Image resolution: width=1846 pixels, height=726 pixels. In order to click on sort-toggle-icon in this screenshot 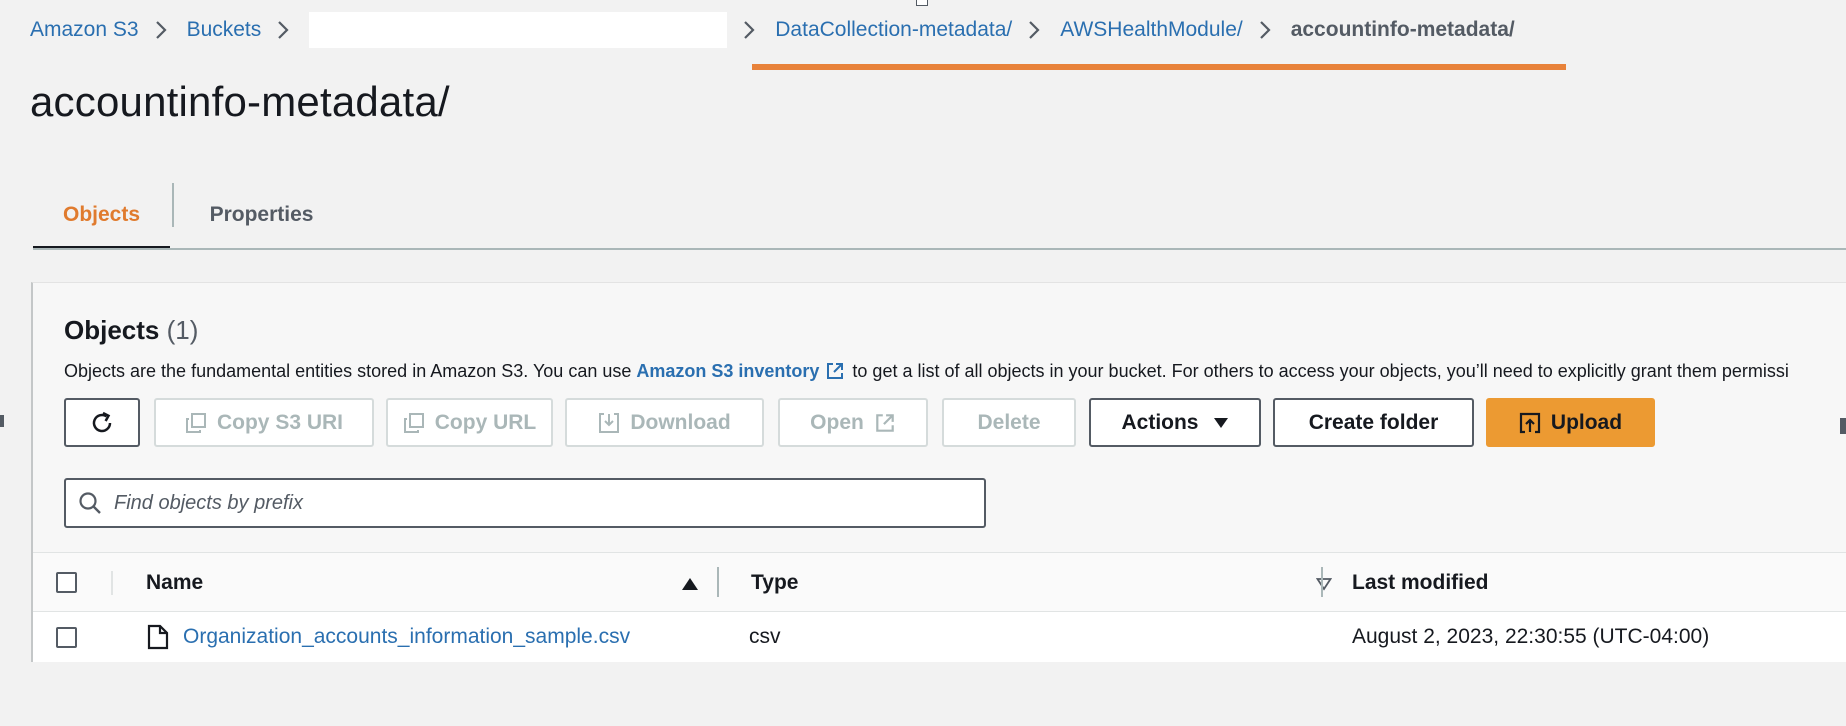, I will do `click(1324, 584)`.